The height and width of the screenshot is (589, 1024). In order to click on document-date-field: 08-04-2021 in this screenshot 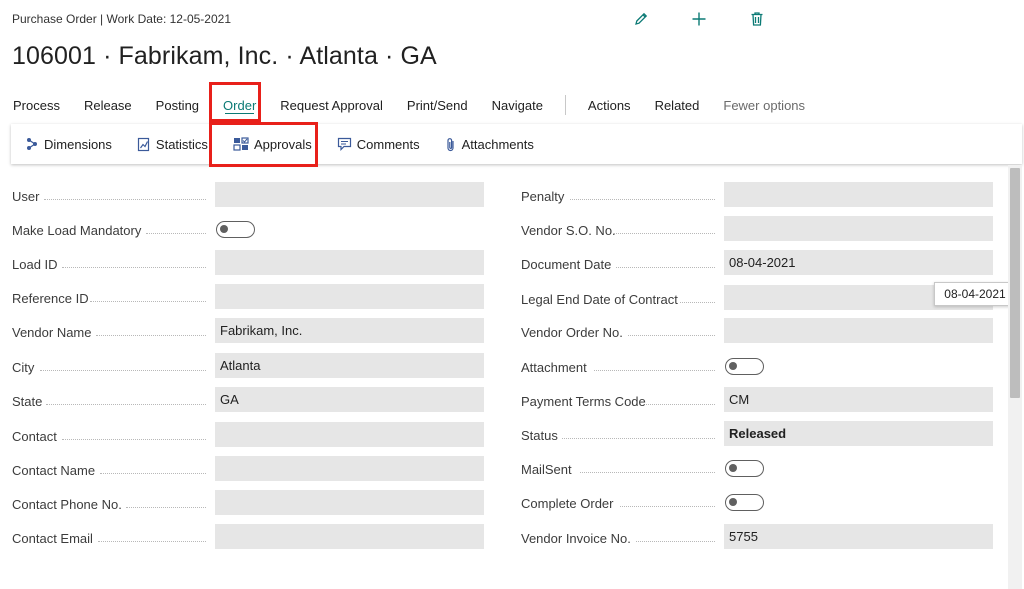, I will do `click(858, 262)`.